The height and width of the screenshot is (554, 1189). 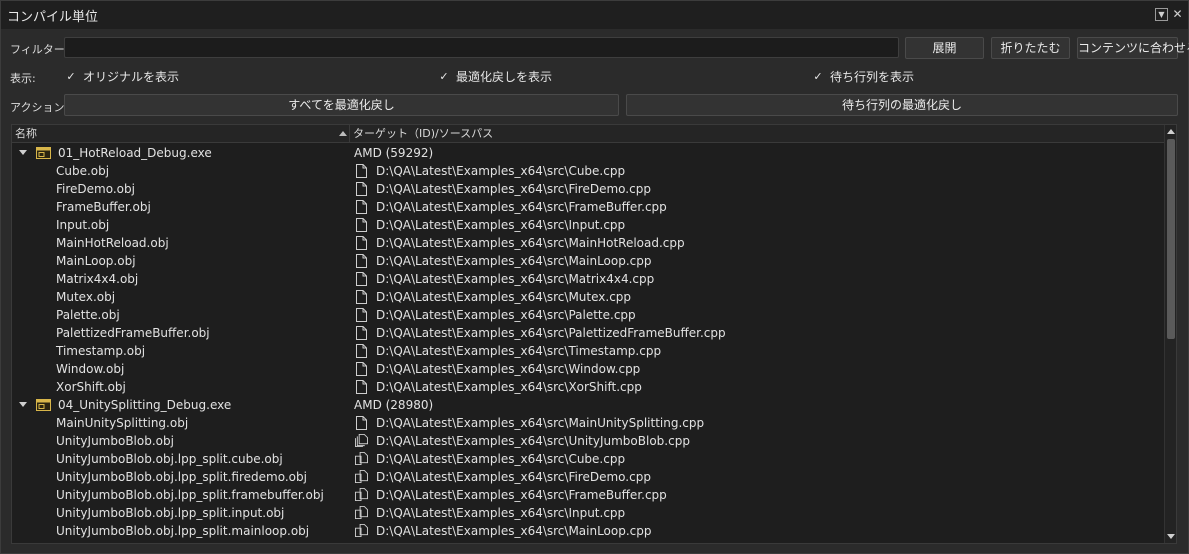 I want to click on object-name: Palette.obj, so click(x=88, y=315).